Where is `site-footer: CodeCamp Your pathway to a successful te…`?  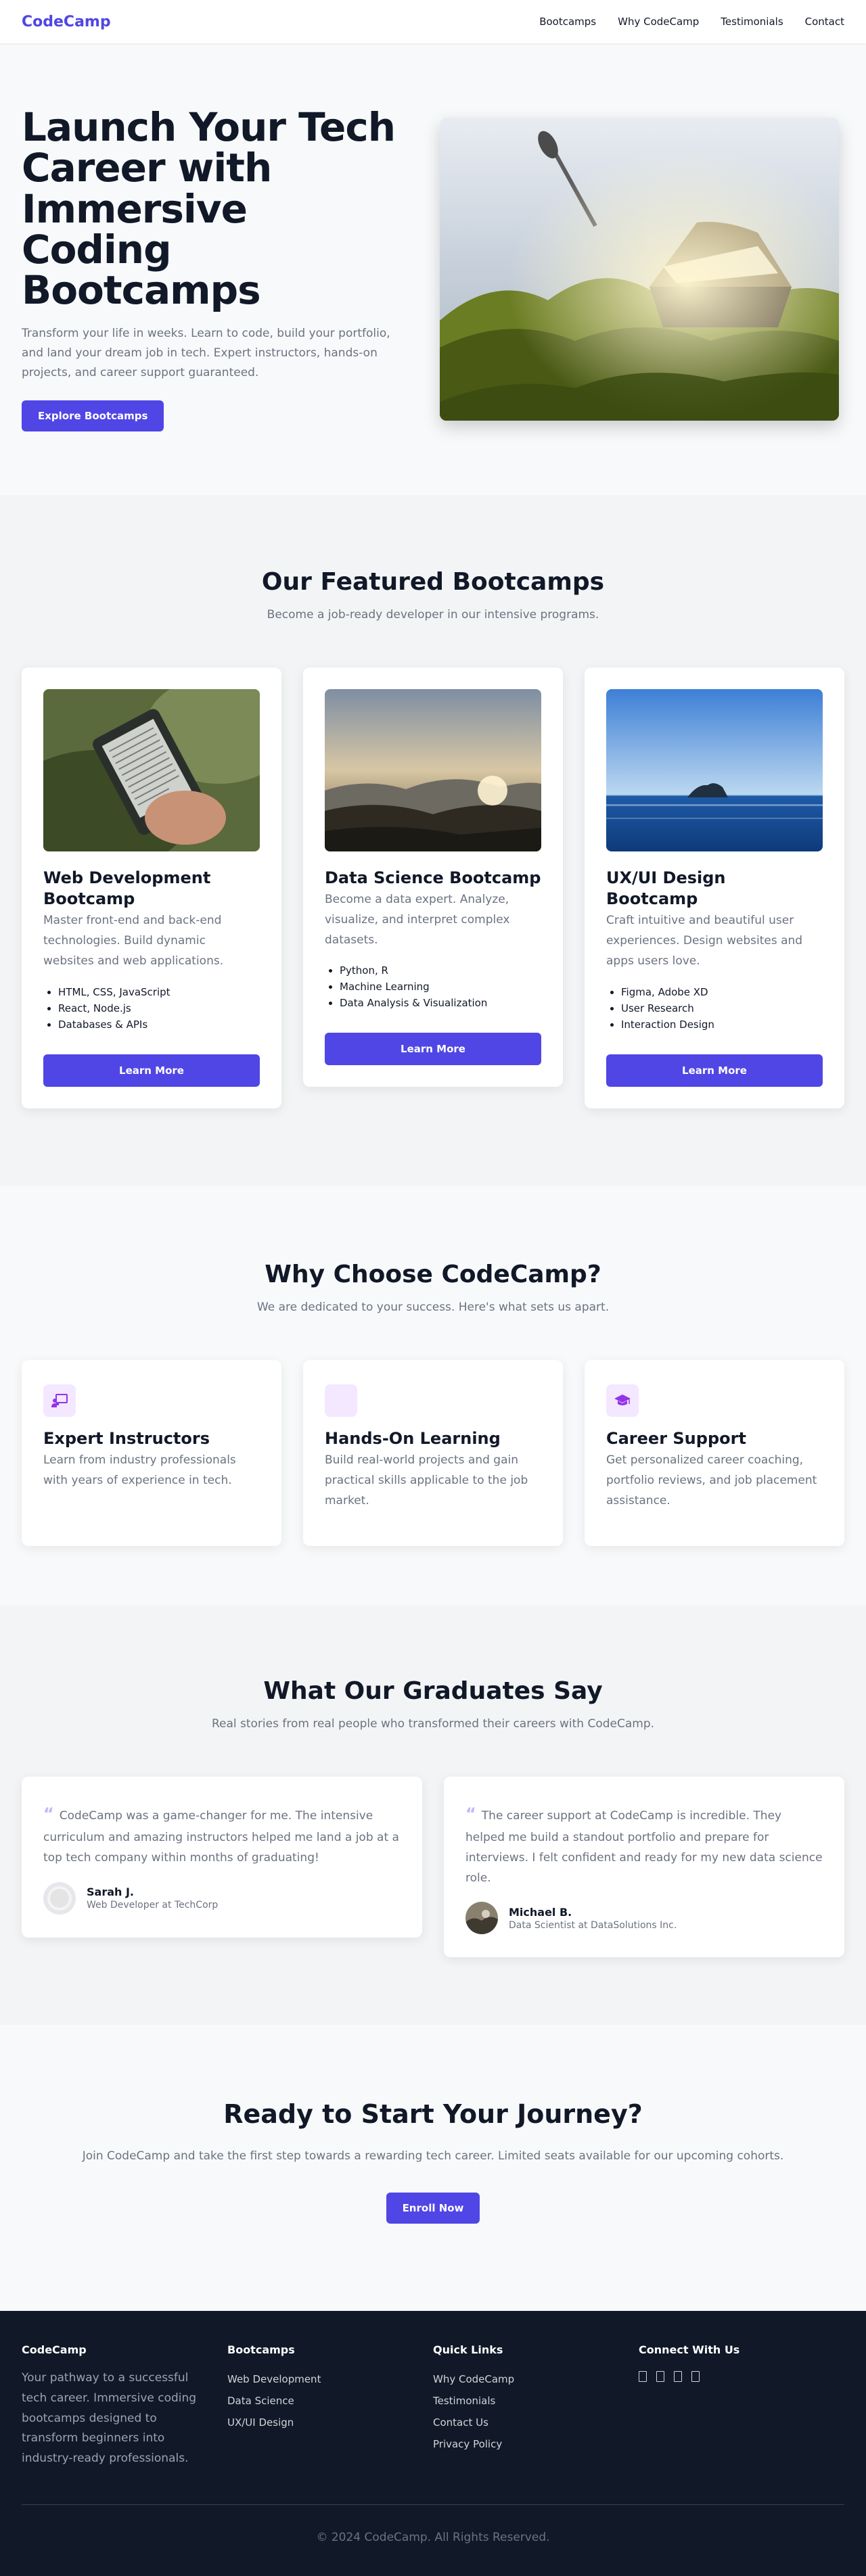
site-footer: CodeCamp Your pathway to a successful te… is located at coordinates (433, 2443).